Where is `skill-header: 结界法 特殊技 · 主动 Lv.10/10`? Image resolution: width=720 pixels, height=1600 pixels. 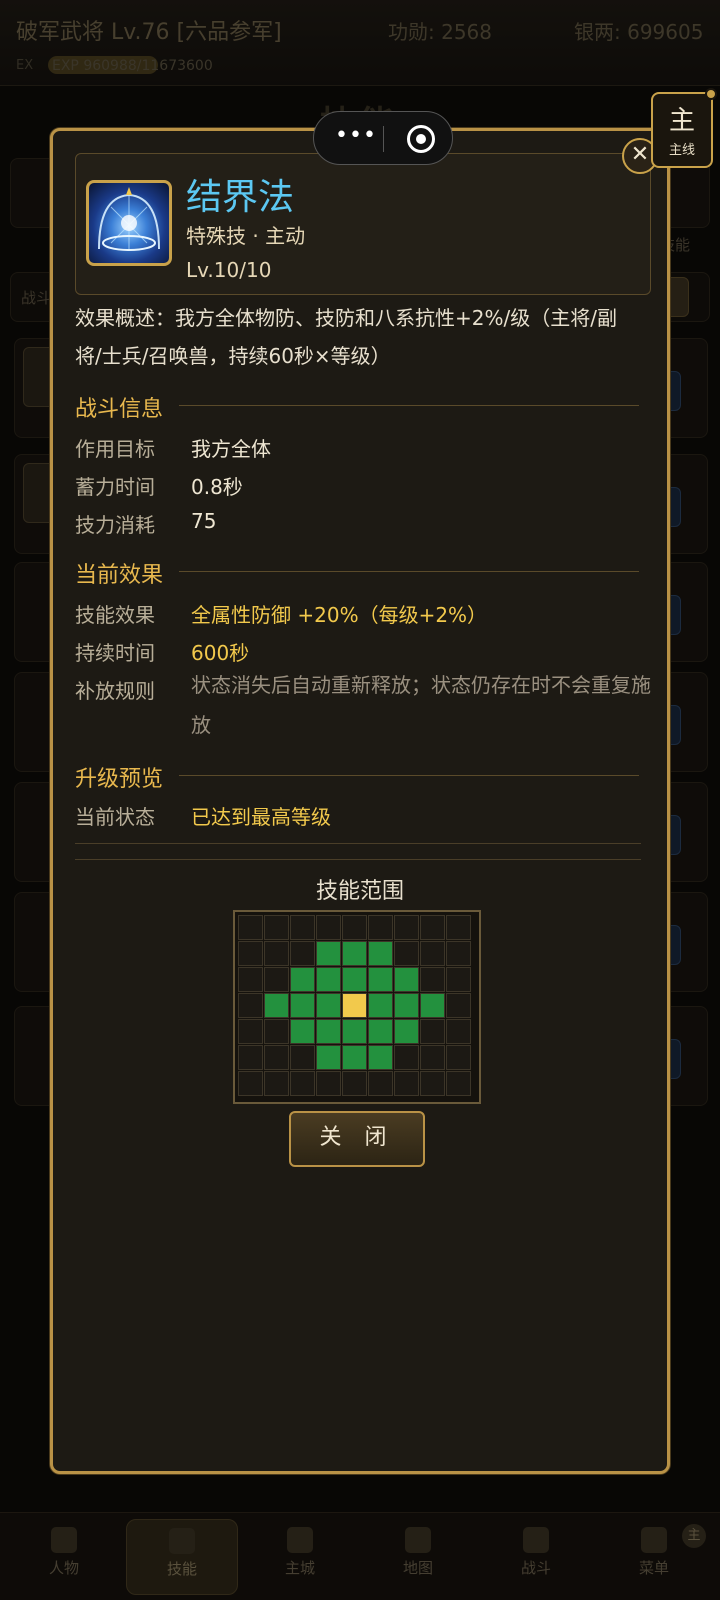 skill-header: 结界法 特殊技 · 主动 Lv.10/10 is located at coordinates (363, 224).